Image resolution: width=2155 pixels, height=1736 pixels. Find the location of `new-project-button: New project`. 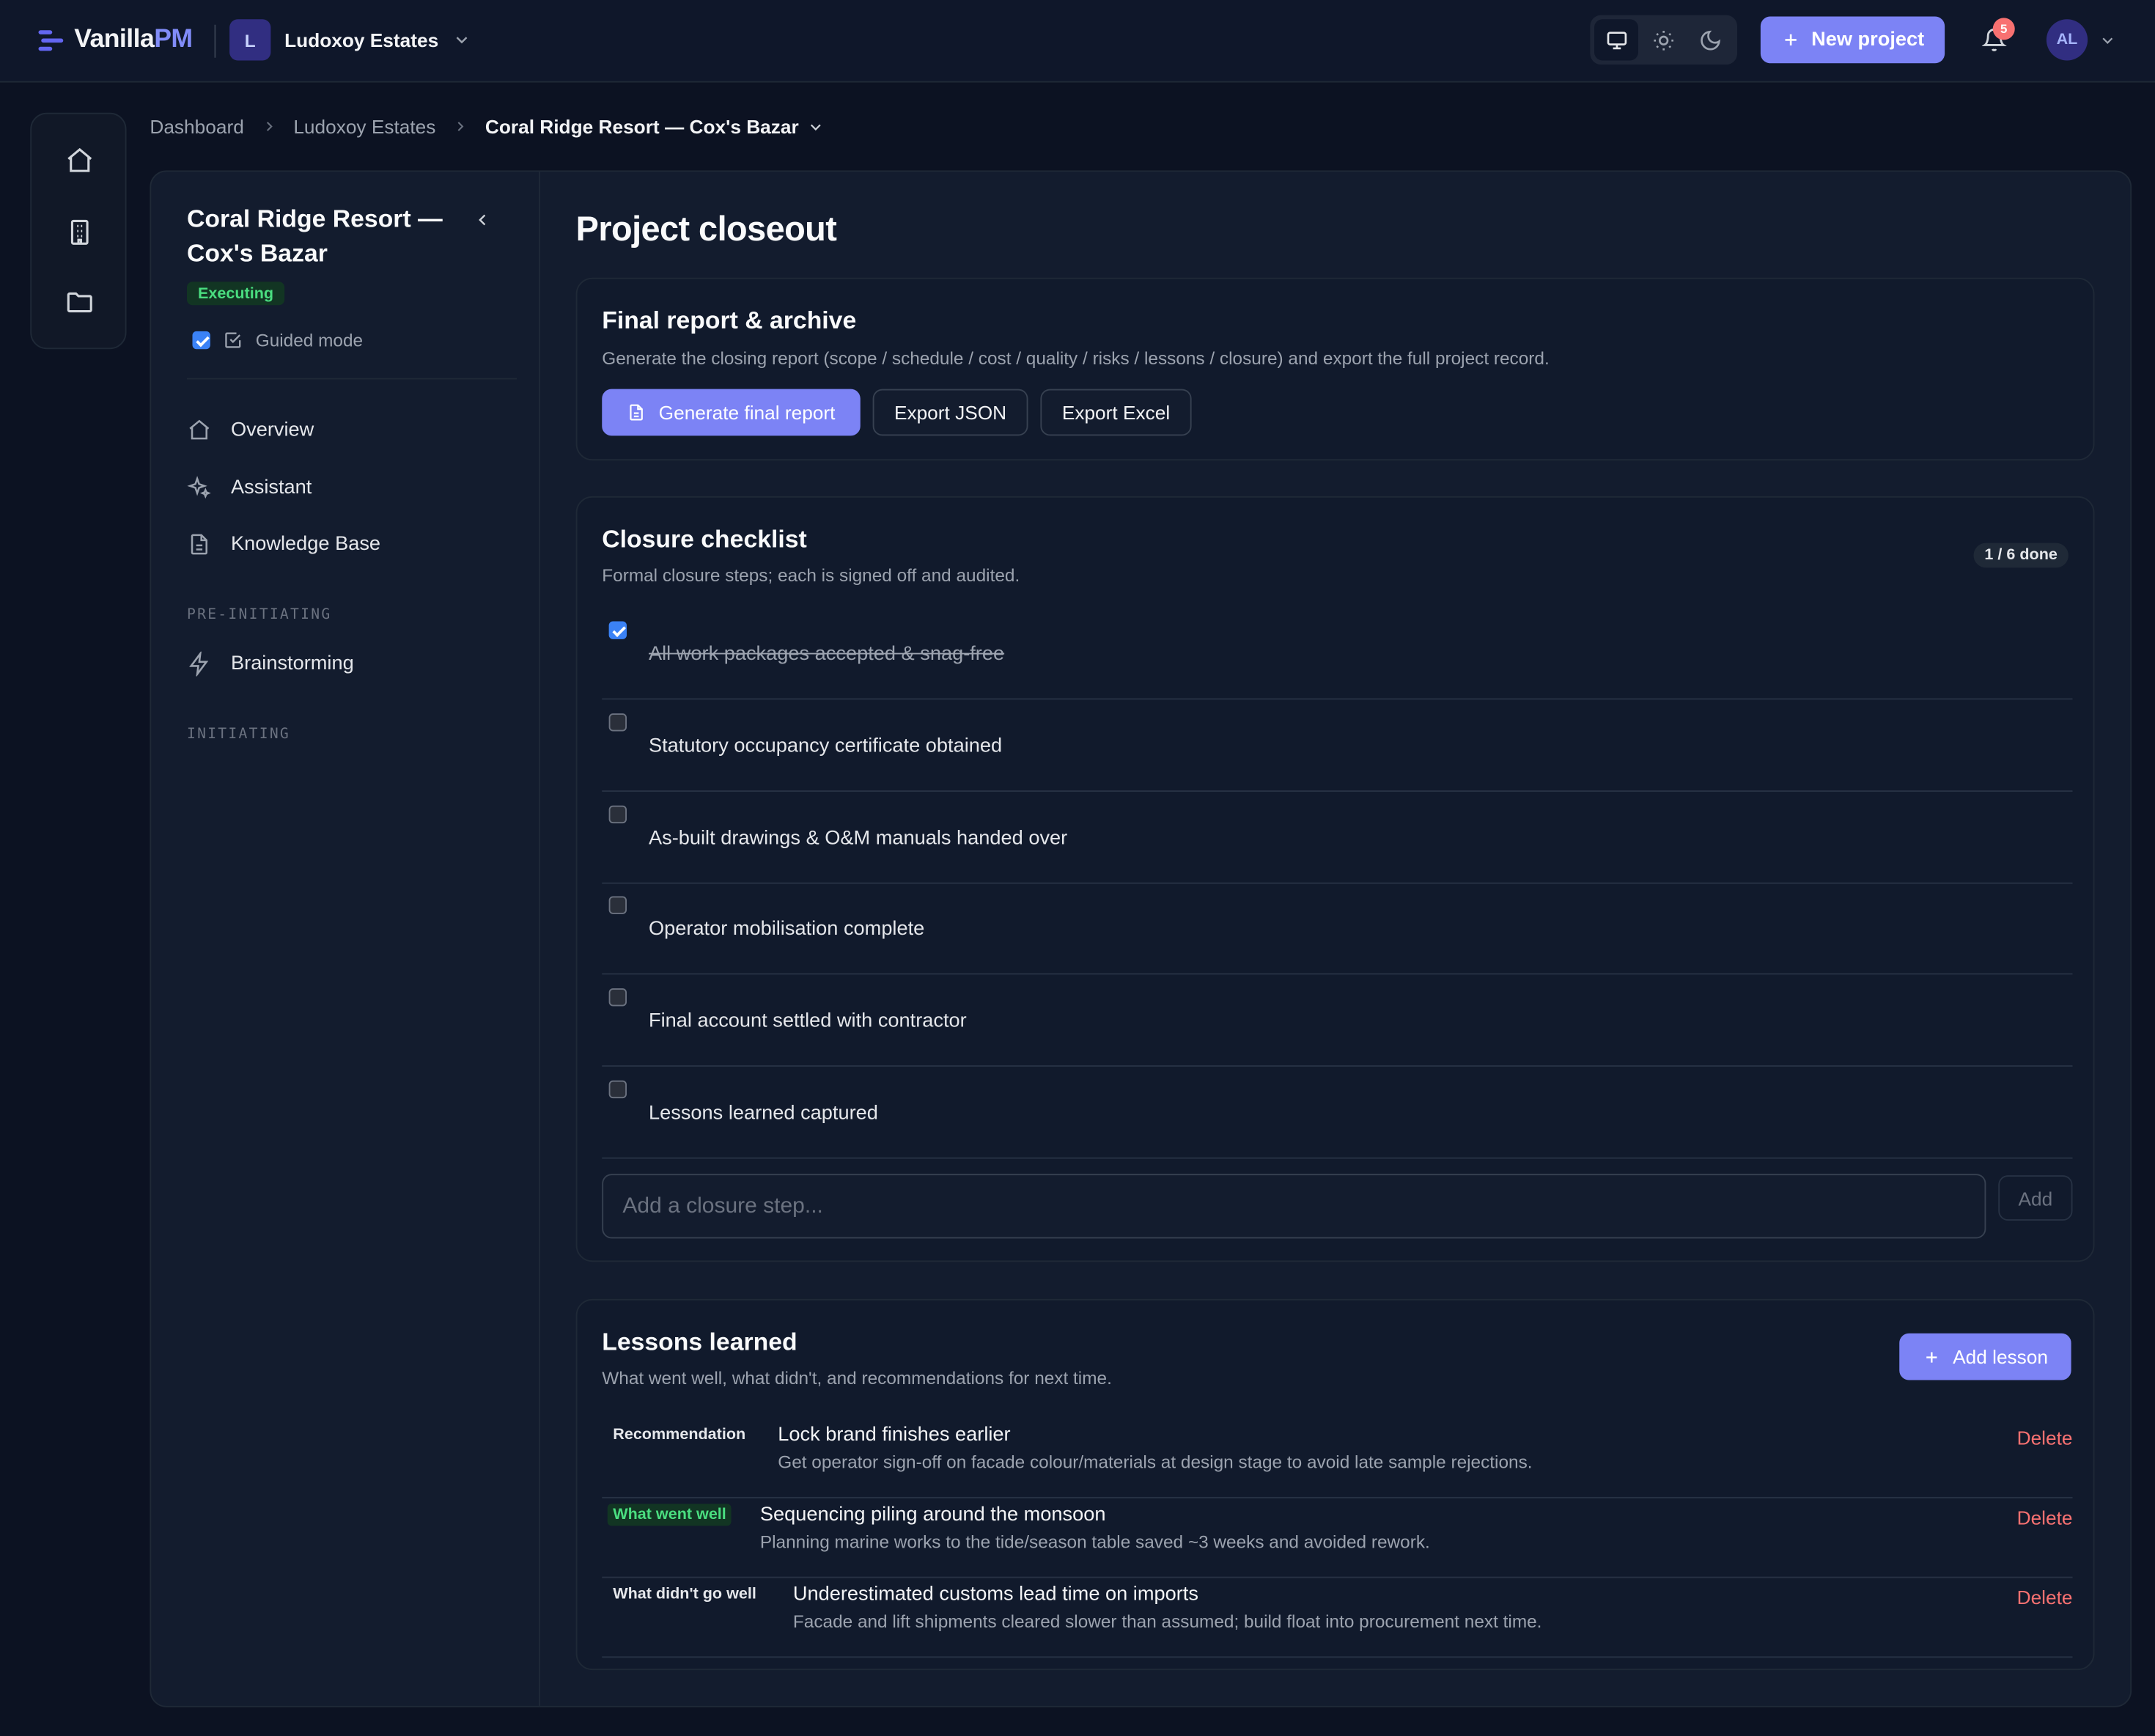

new-project-button: New project is located at coordinates (1853, 40).